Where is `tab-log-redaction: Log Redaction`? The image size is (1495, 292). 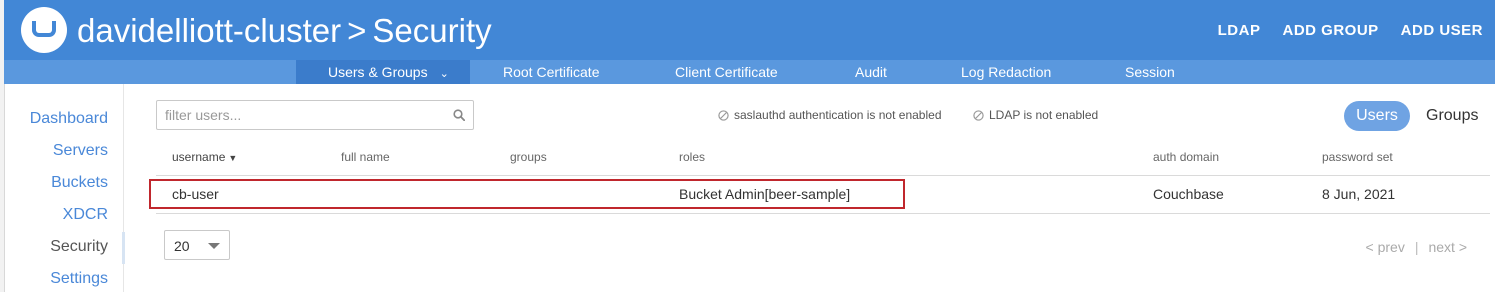 tab-log-redaction: Log Redaction is located at coordinates (1006, 72).